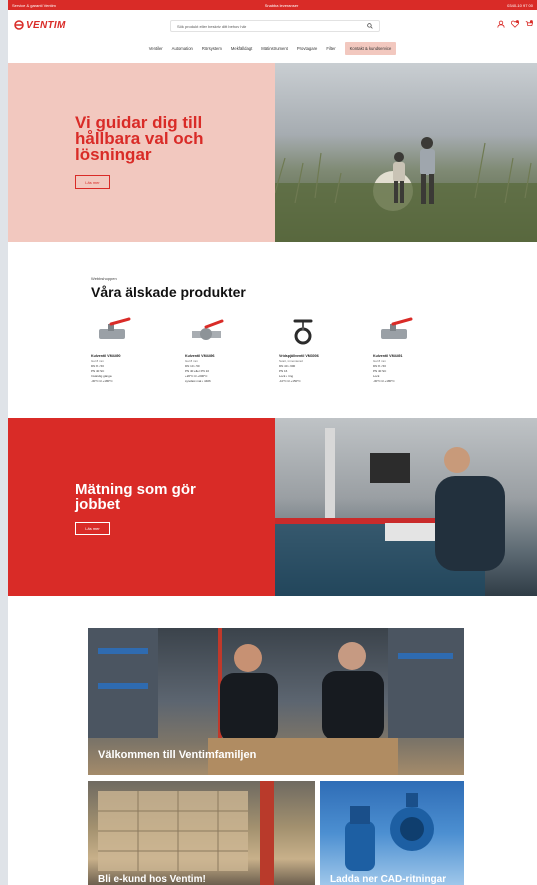 This screenshot has height=885, width=537. I want to click on nav-item-kontakt: Kontakt & kundservice, so click(370, 48).